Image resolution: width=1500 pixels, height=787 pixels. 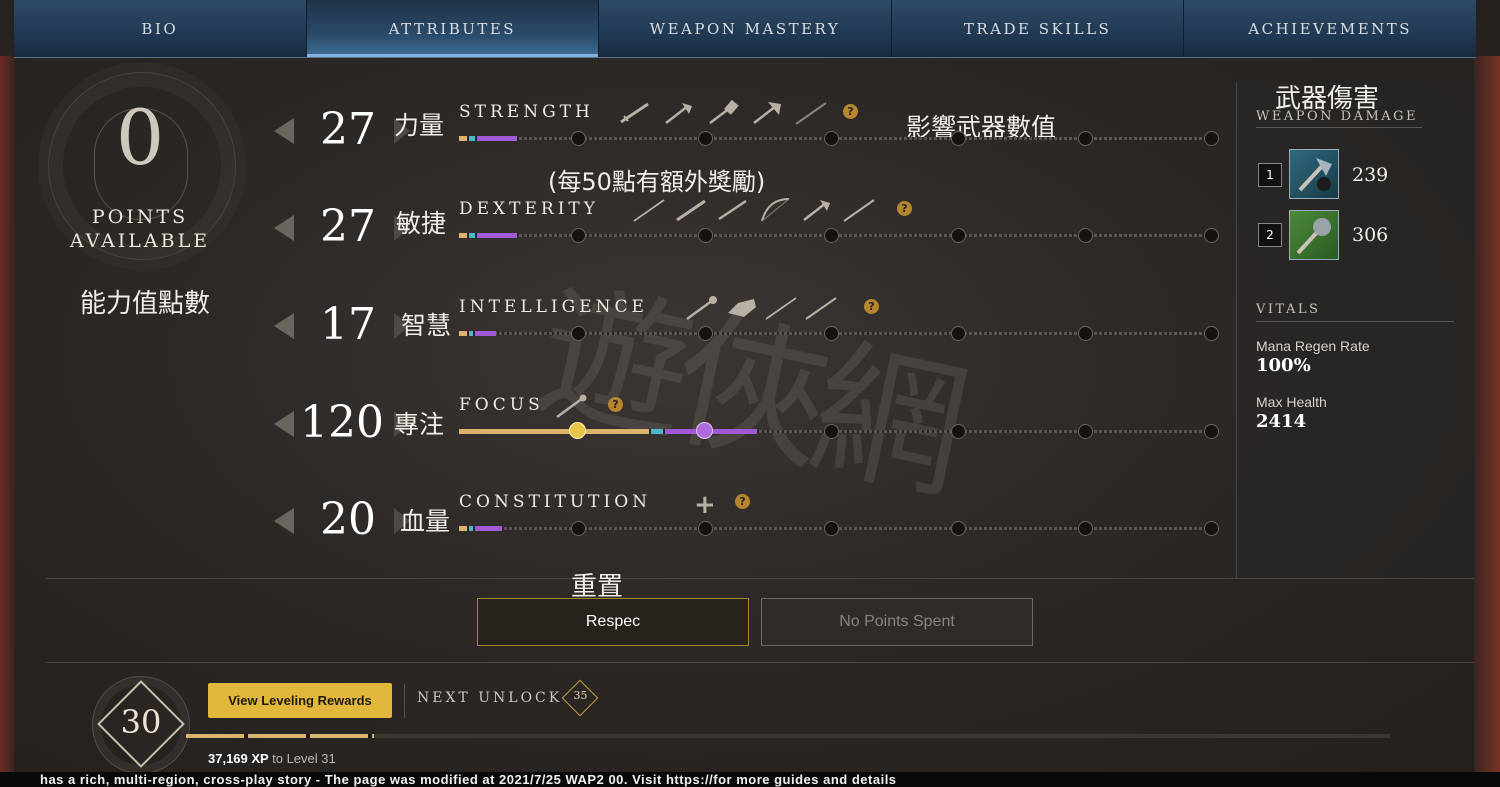 What do you see at coordinates (634, 113) in the screenshot?
I see `sword-icon` at bounding box center [634, 113].